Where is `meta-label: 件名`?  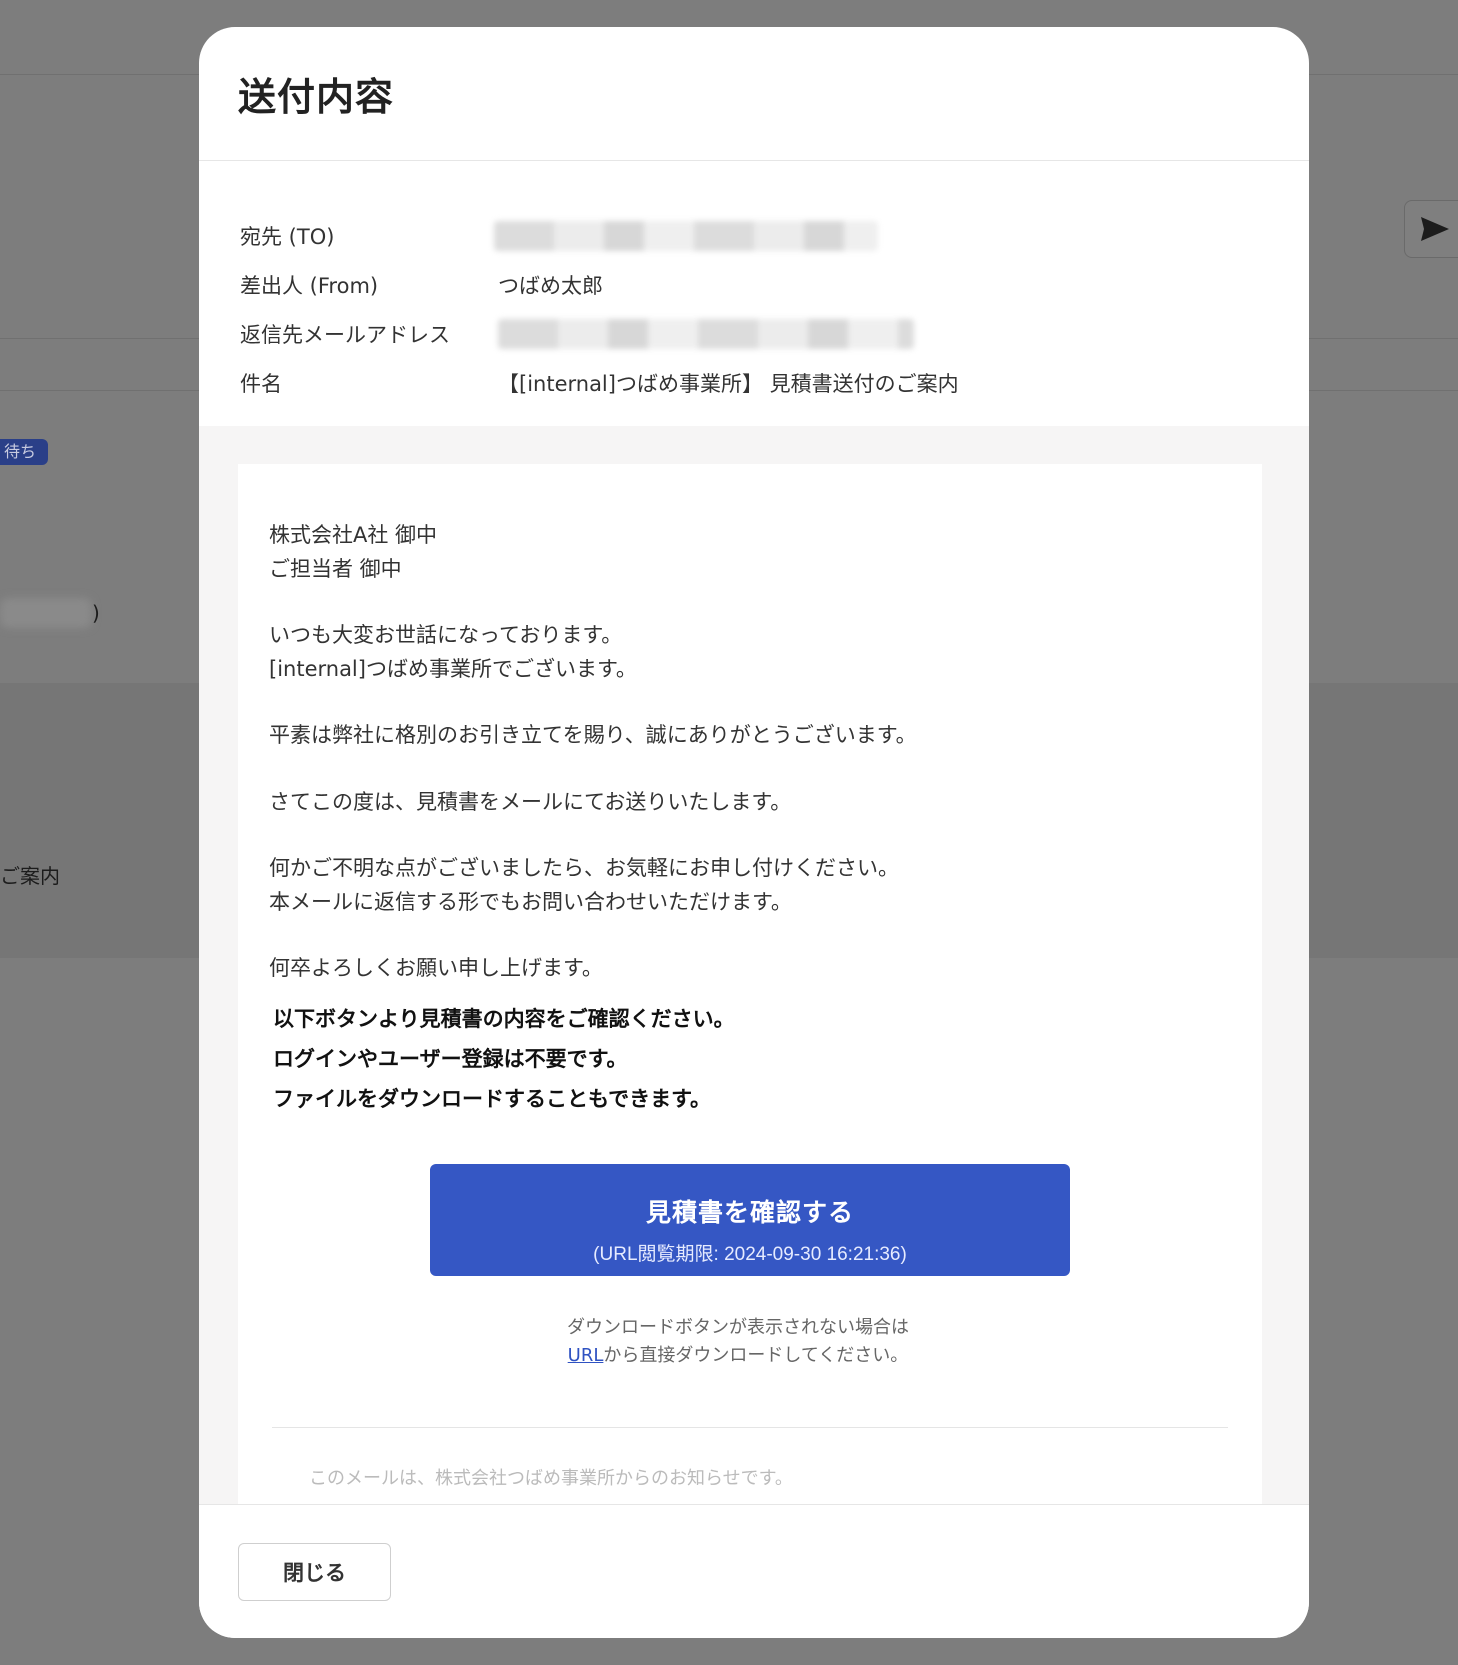
meta-label: 件名 is located at coordinates (261, 383).